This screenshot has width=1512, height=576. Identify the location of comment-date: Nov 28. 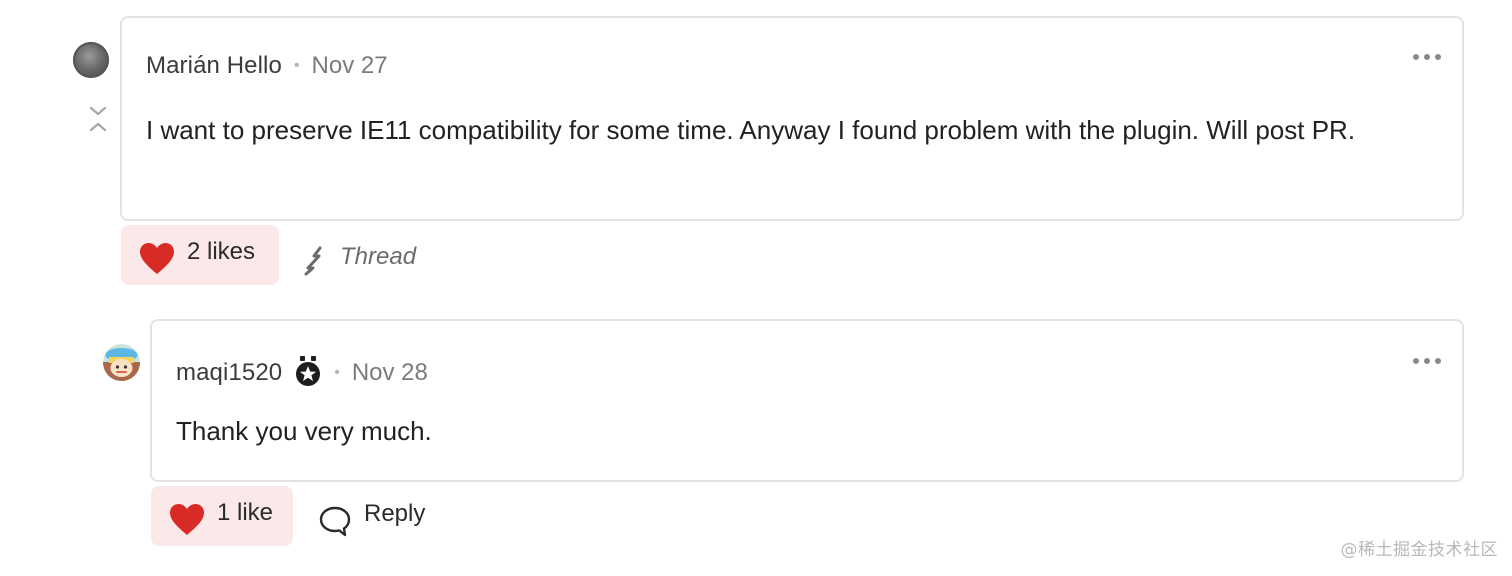
(390, 373).